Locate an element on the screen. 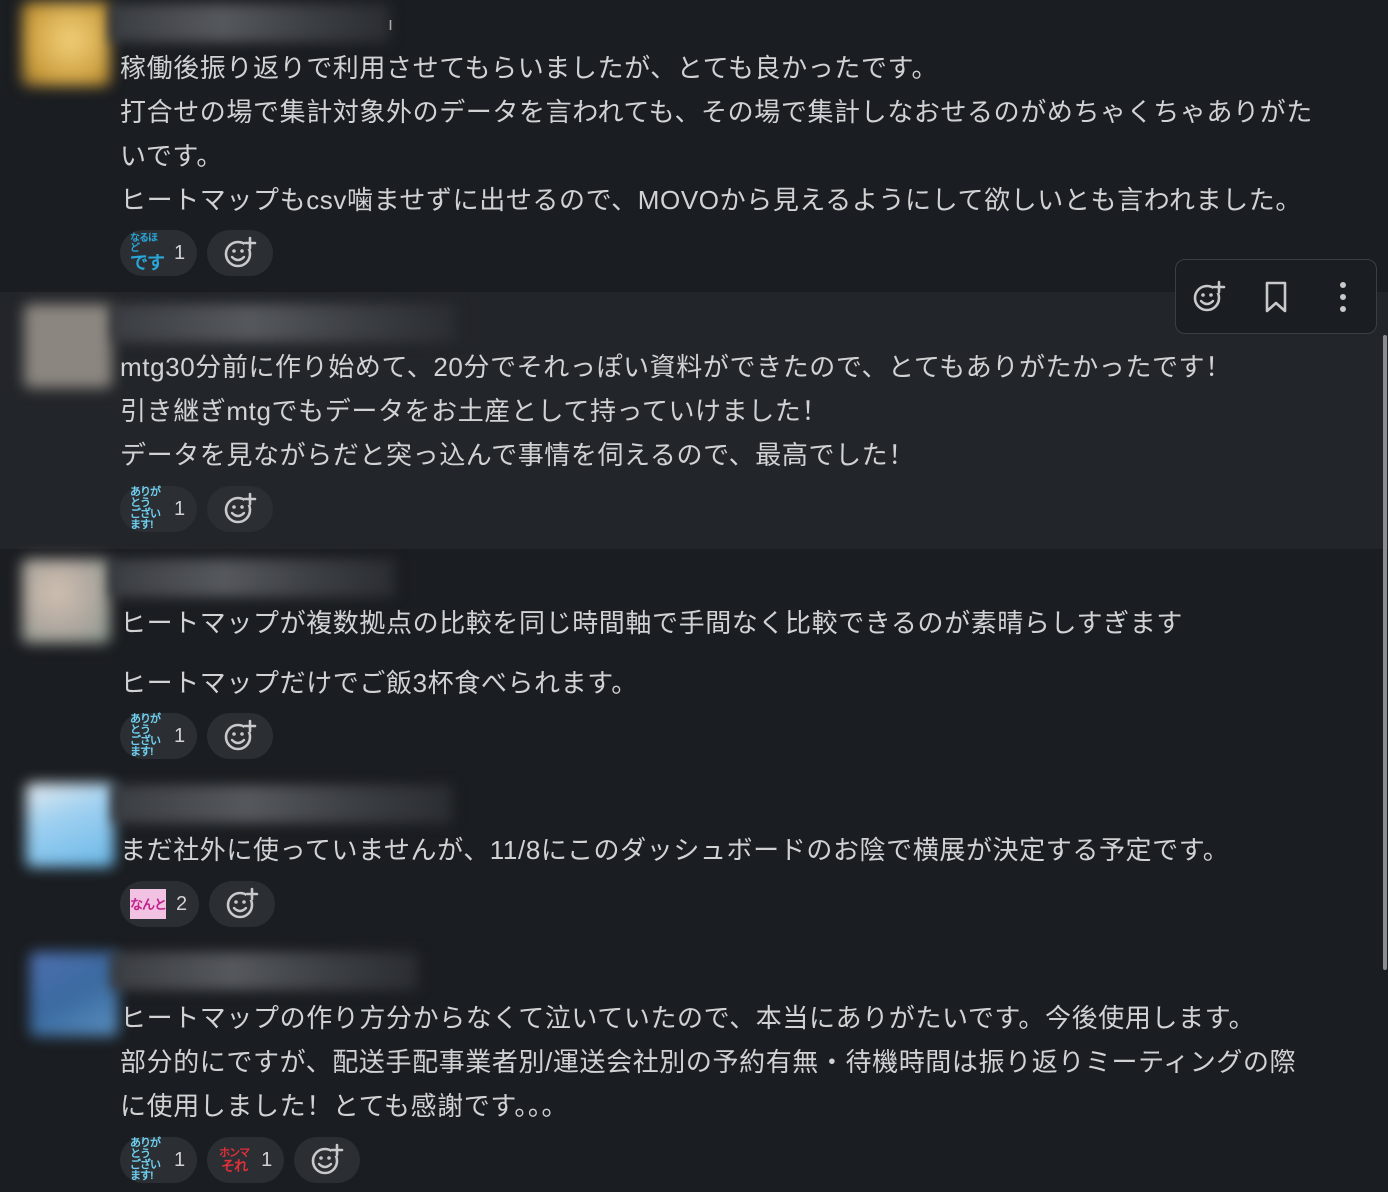 The width and height of the screenshot is (1388, 1192). message-actions-toolbar is located at coordinates (1276, 296).